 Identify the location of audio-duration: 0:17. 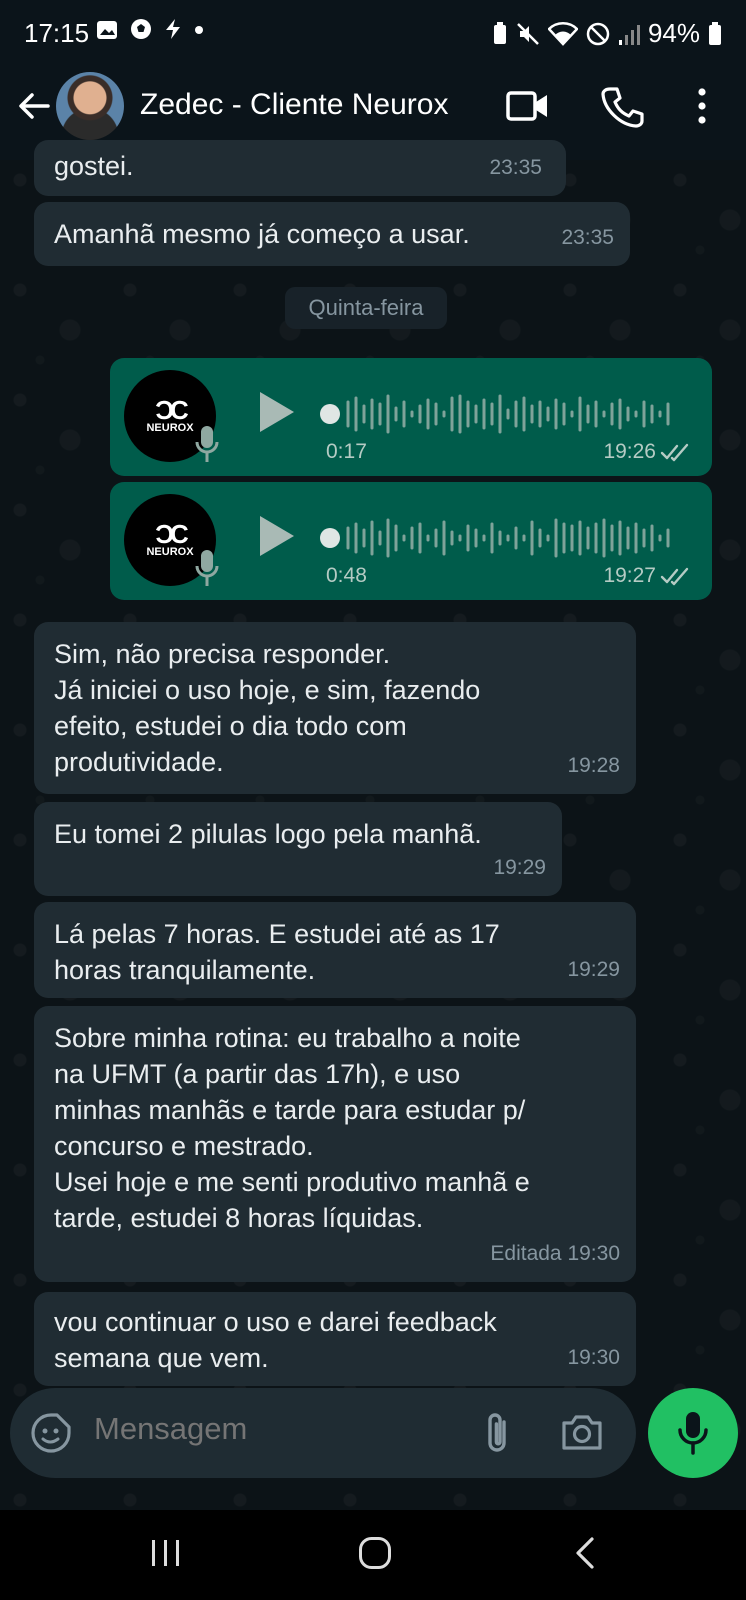
(346, 451).